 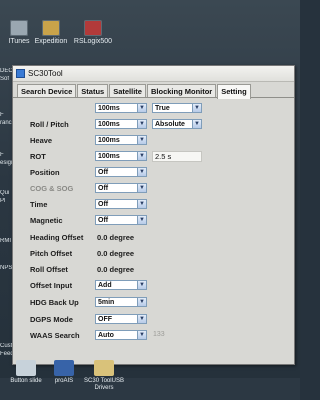 I want to click on select-value: True, so click(x=162, y=108).